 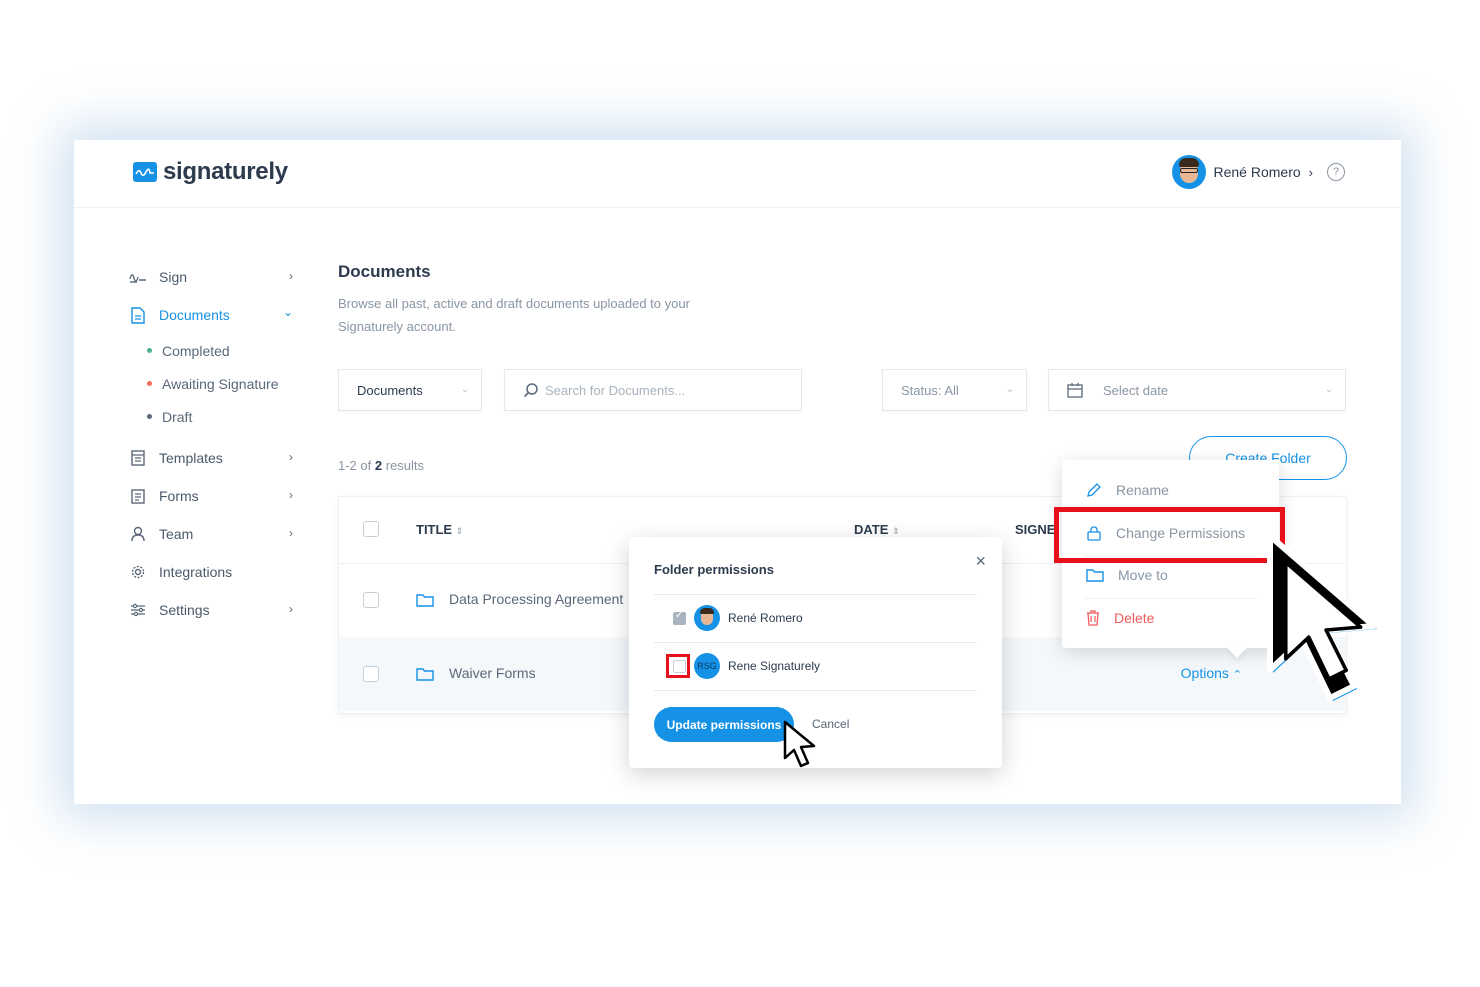 I want to click on modal-divider, so click(x=815, y=690).